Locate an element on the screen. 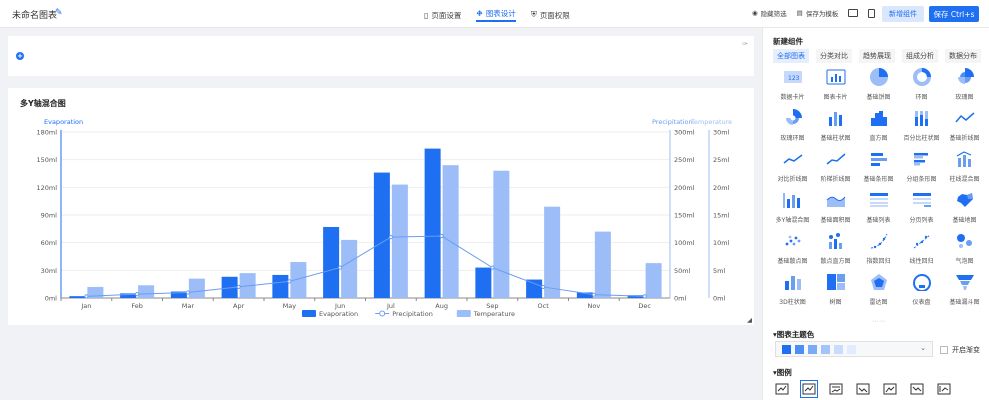  pin-icon: ✑ is located at coordinates (745, 44).